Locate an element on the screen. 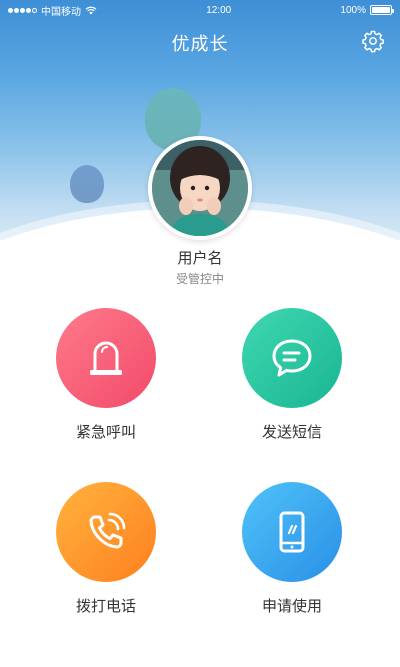  battery-icon is located at coordinates (381, 10).